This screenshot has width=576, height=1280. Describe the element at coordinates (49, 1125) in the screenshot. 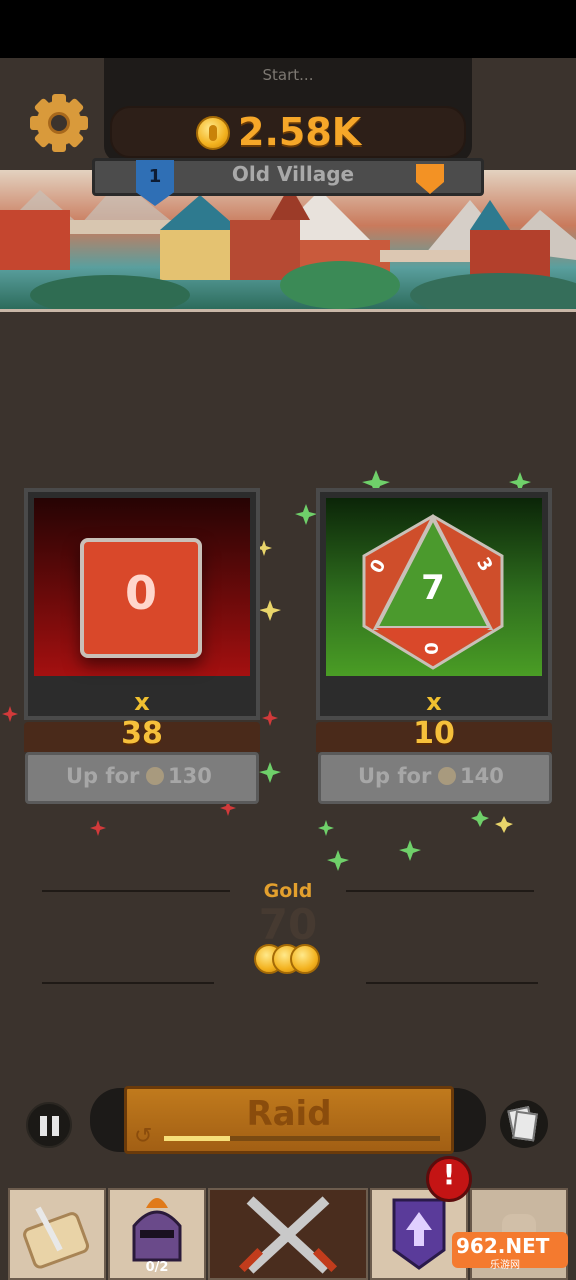

I see `pause-icon` at that location.